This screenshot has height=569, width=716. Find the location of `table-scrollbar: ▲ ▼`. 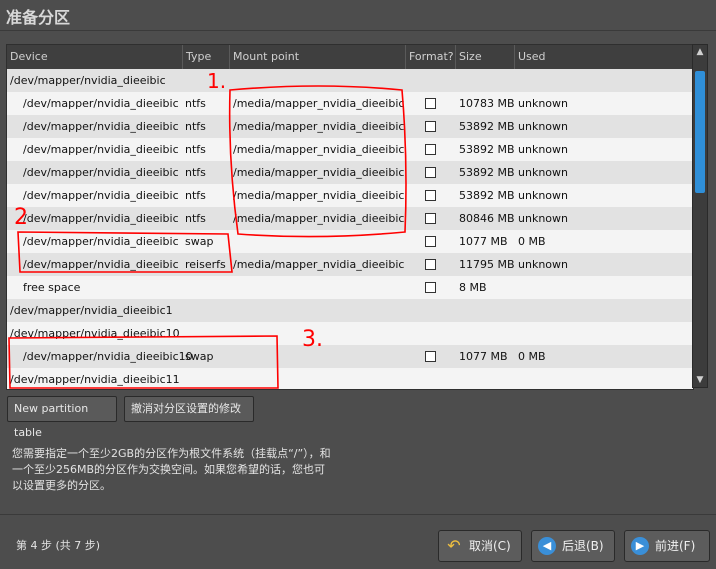

table-scrollbar: ▲ ▼ is located at coordinates (700, 216).